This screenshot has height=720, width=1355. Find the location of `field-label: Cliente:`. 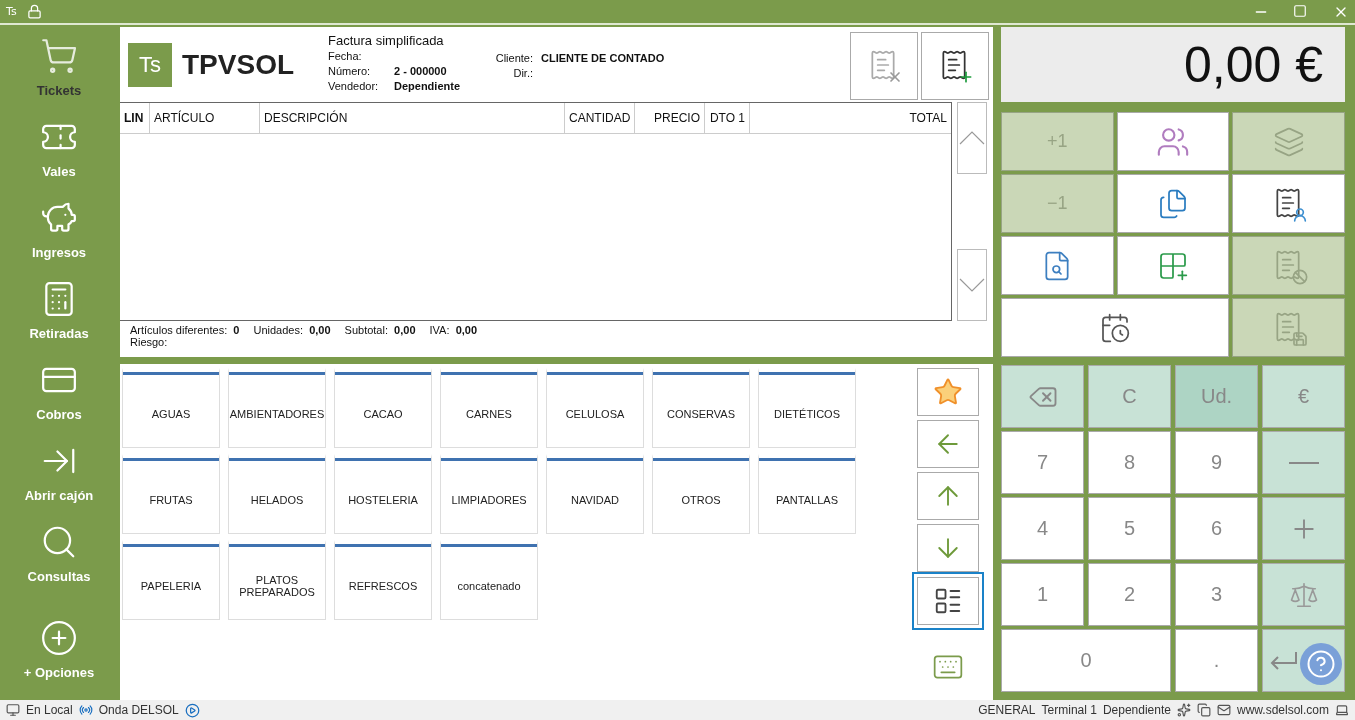

field-label: Cliente: is located at coordinates (513, 59).